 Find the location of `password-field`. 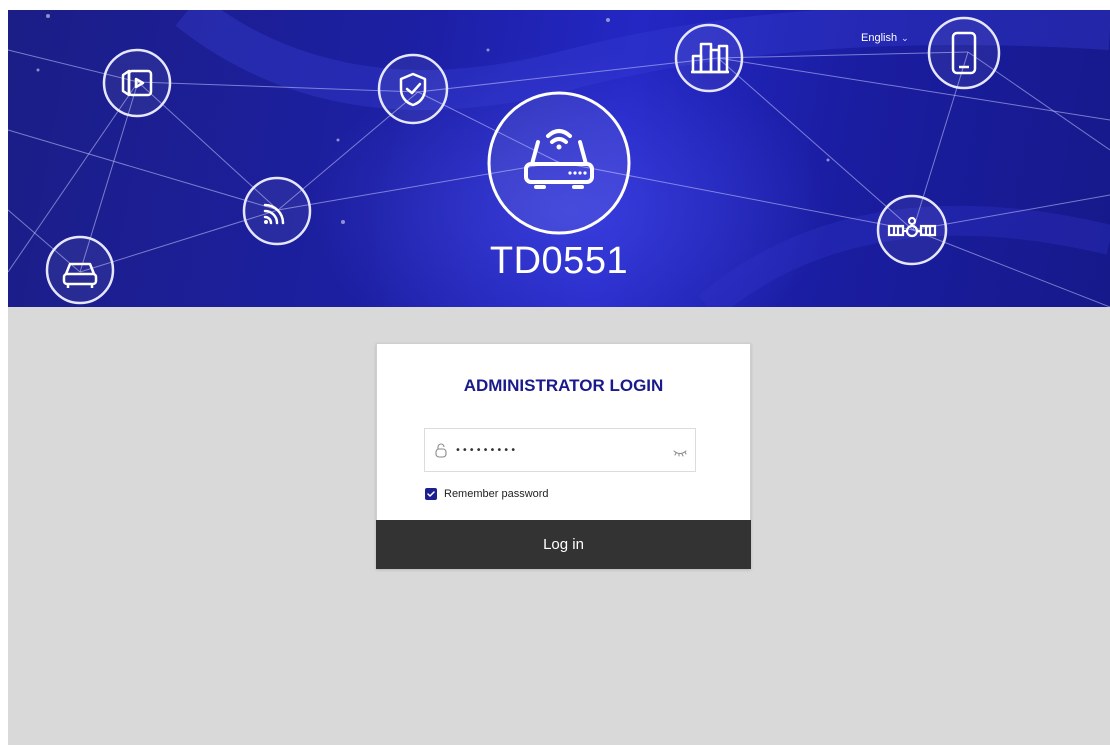

password-field is located at coordinates (560, 450).